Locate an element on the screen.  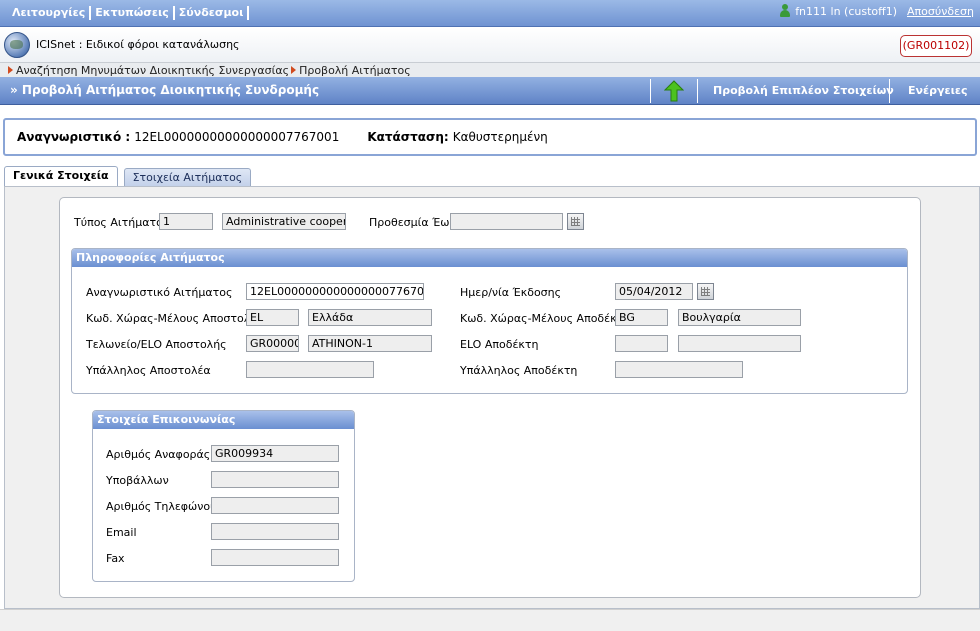
footer-bar is located at coordinates (490, 620).